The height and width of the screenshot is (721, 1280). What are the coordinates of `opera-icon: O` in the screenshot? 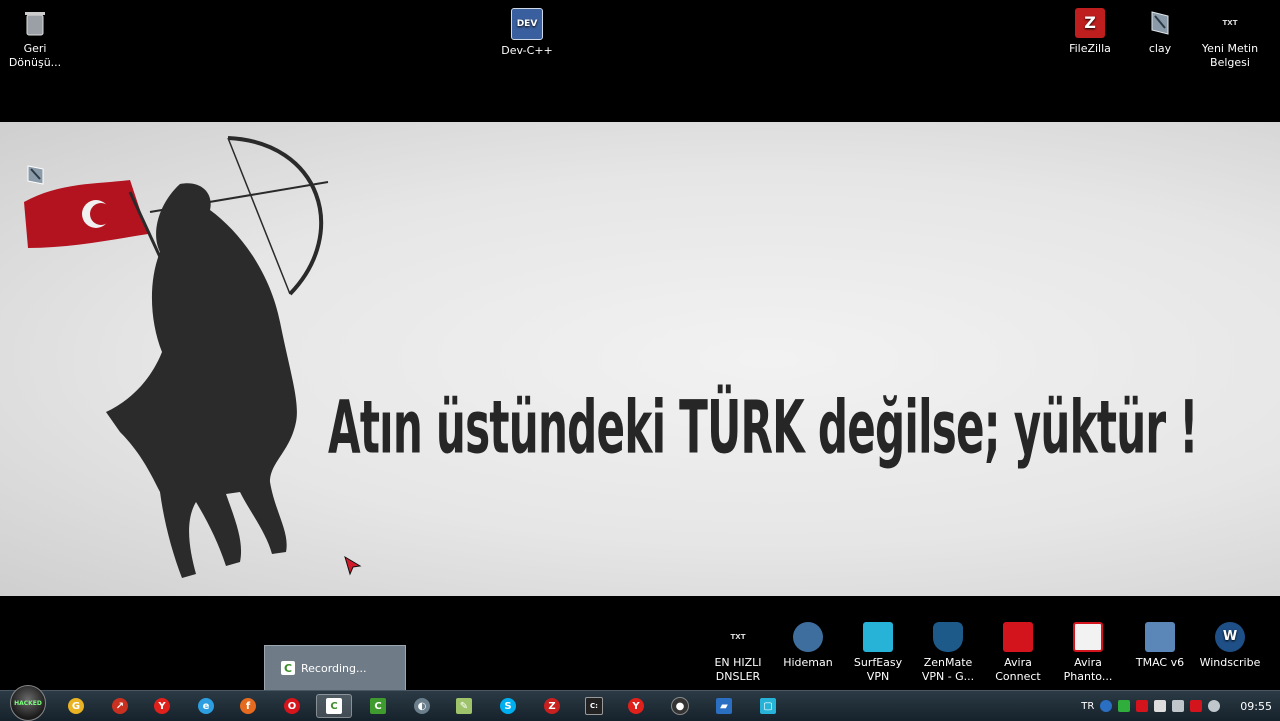 It's located at (292, 706).